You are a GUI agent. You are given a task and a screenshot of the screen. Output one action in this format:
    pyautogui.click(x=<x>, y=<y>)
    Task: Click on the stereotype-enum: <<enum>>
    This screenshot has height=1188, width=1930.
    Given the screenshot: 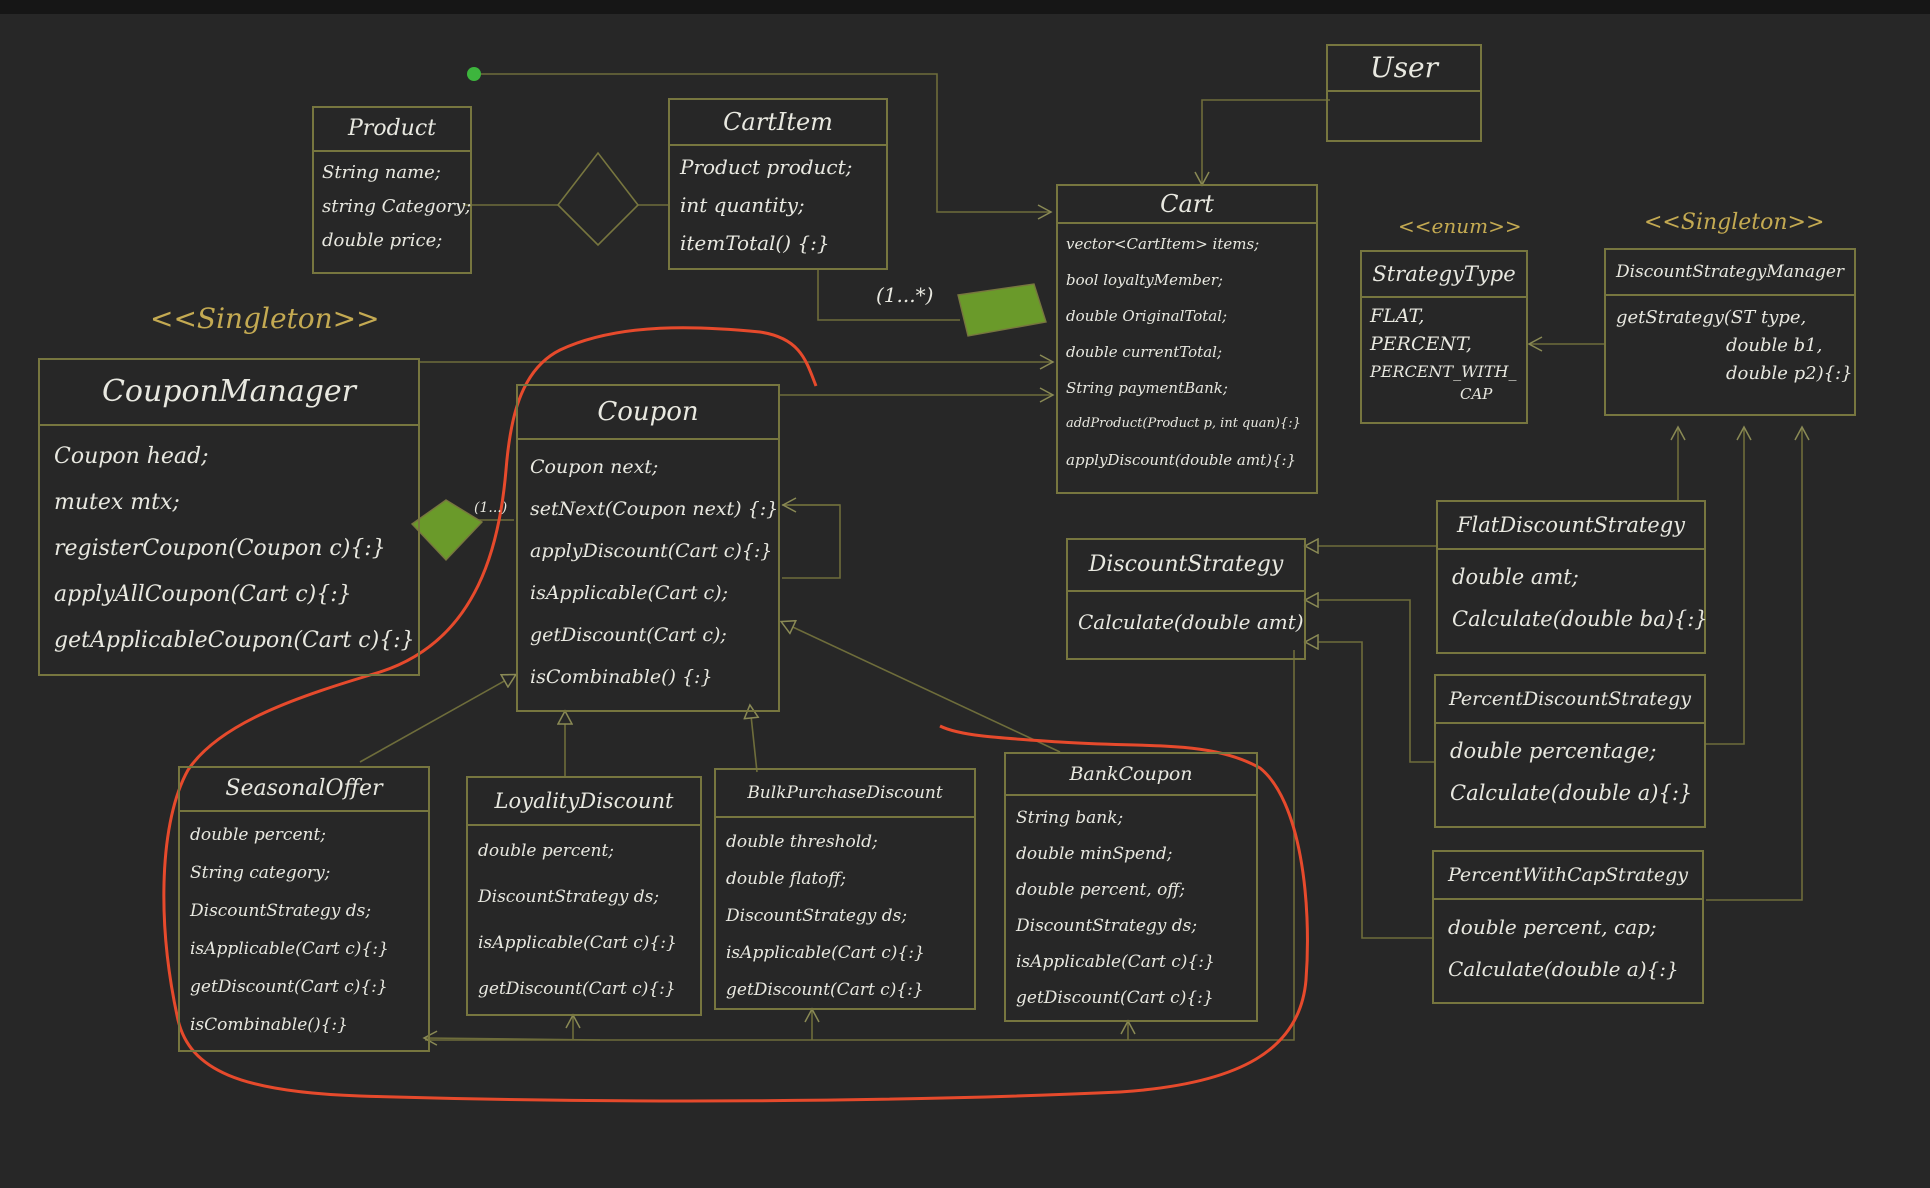 What is the action you would take?
    pyautogui.click(x=1460, y=226)
    